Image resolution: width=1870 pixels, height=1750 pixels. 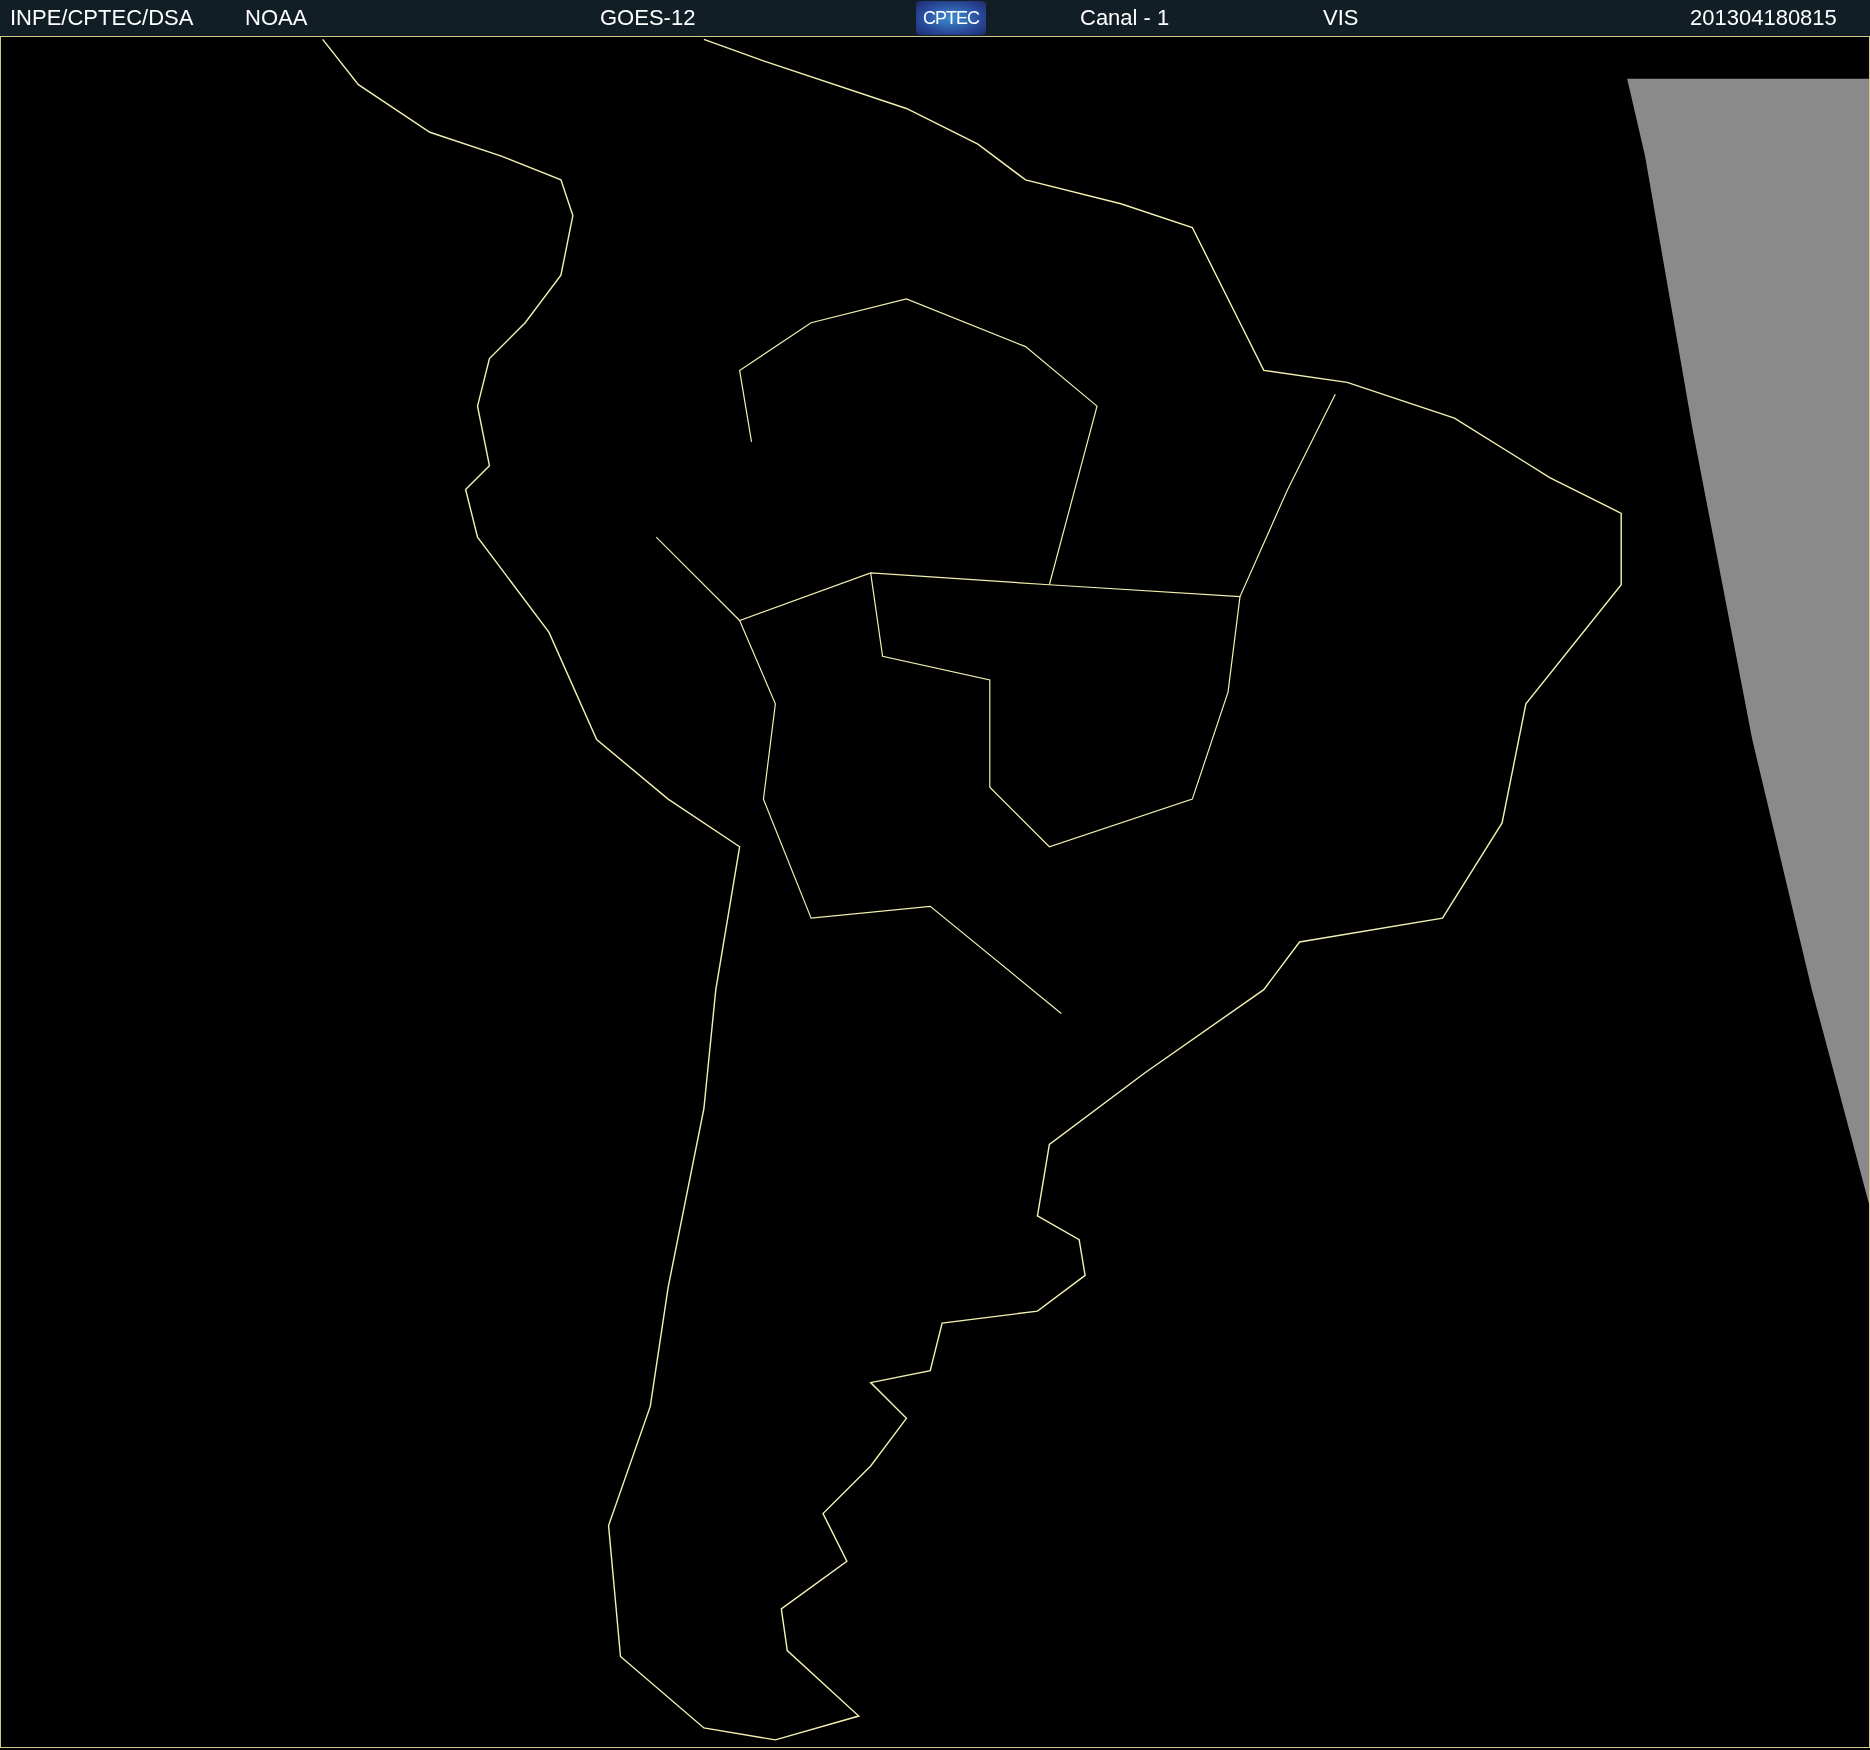 I want to click on header-label: INPE/CPTEC/DSA, so click(x=102, y=18).